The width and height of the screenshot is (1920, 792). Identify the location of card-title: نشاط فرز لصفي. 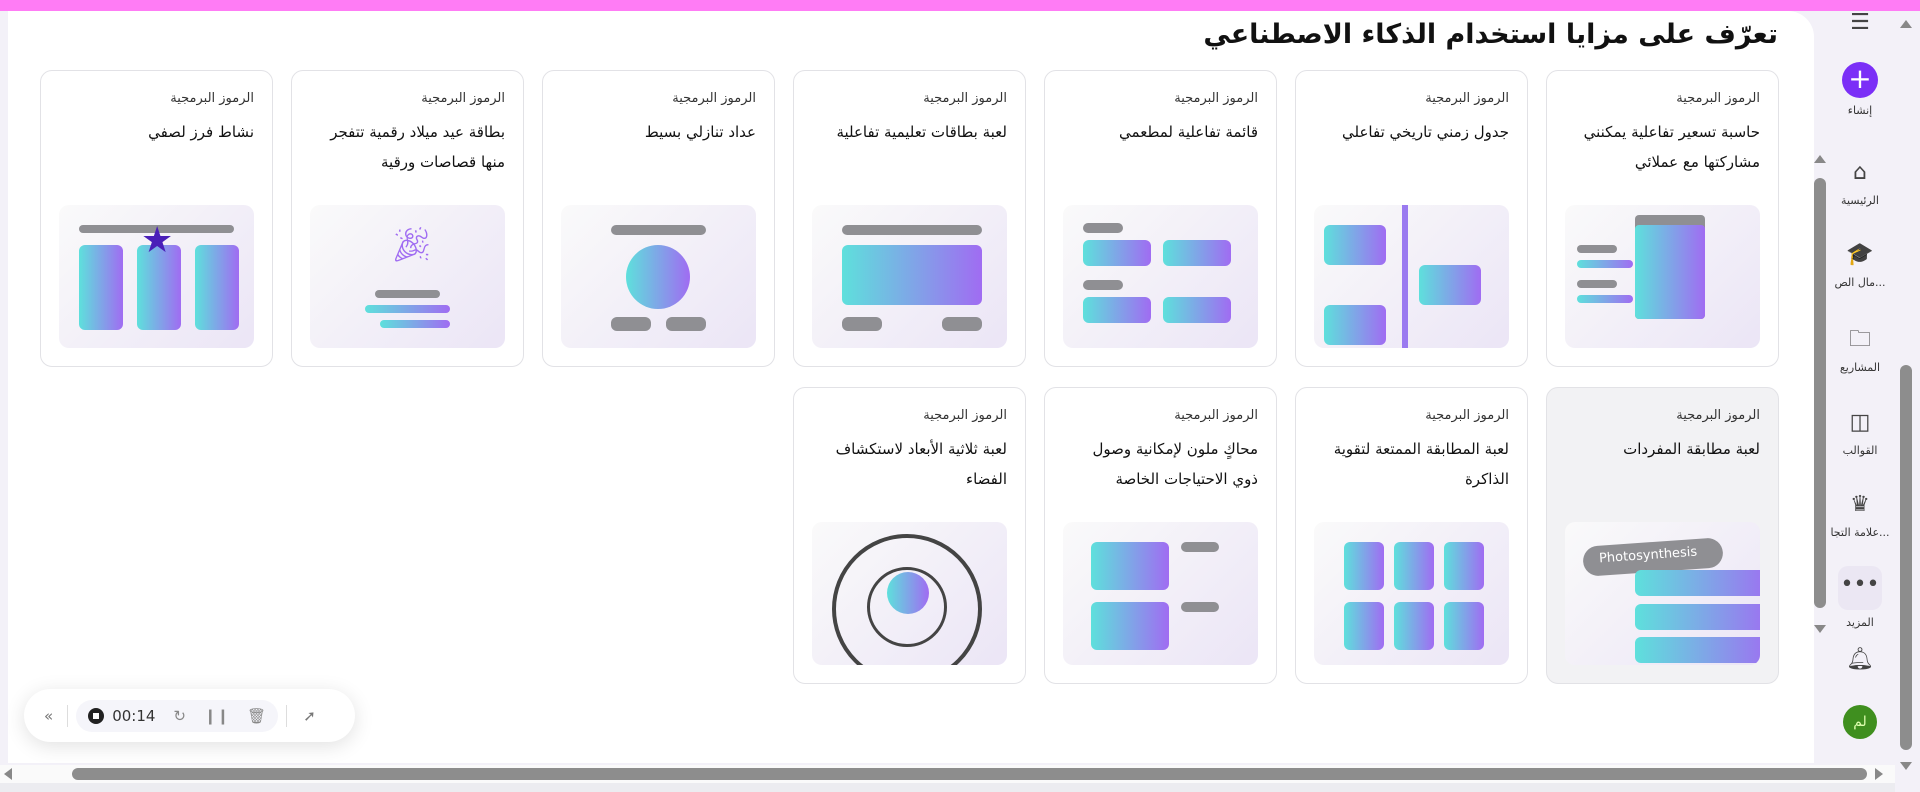
(201, 132).